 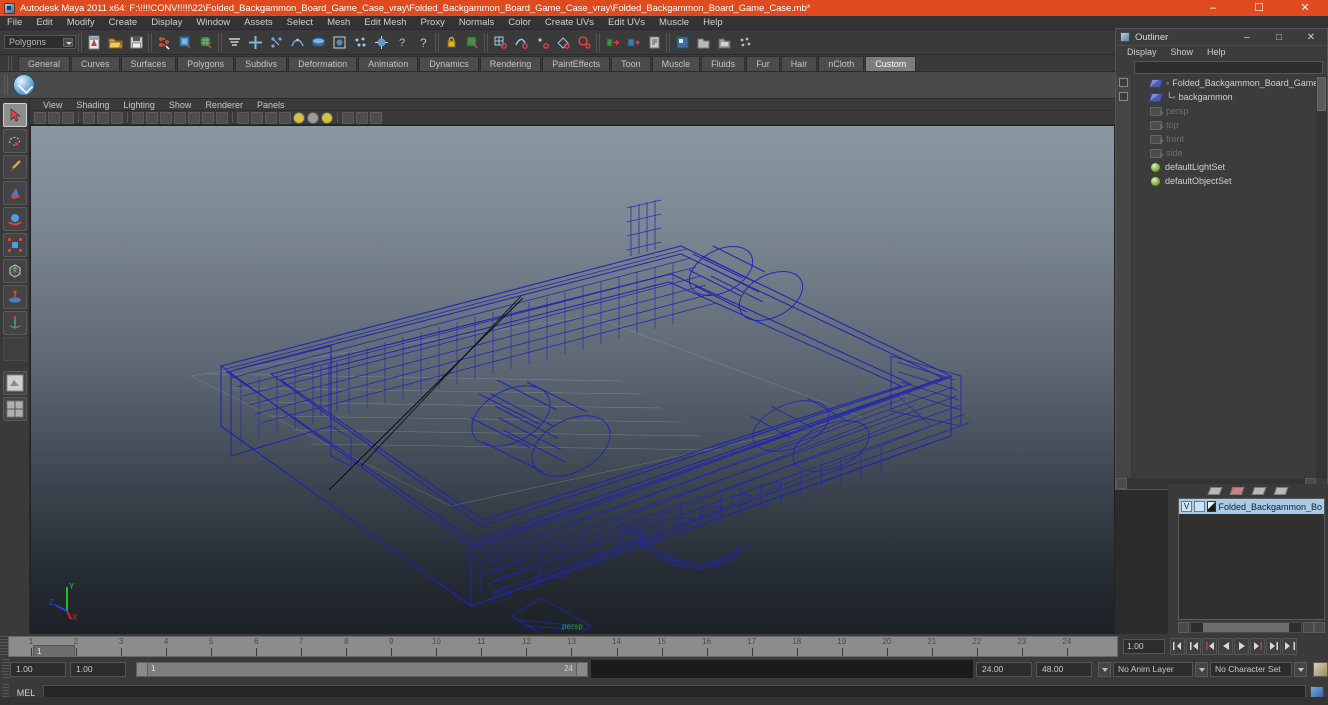 I want to click on deformations-mask-icon, so click(x=339, y=42).